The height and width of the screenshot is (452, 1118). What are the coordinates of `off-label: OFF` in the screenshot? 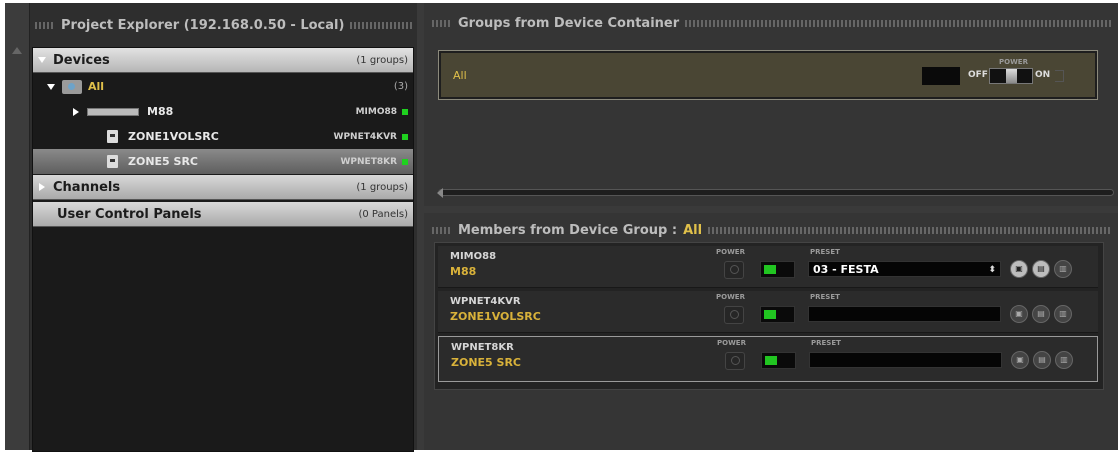 It's located at (978, 75).